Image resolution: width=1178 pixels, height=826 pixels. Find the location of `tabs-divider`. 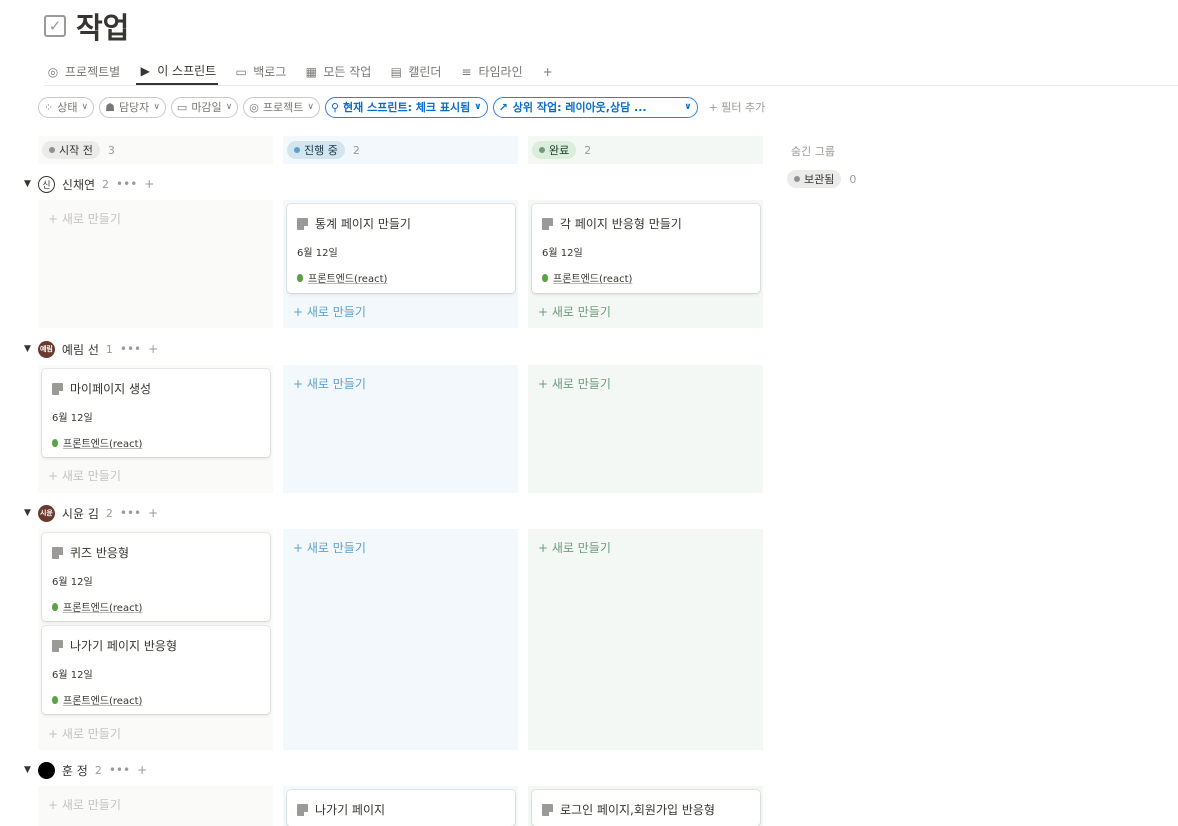

tabs-divider is located at coordinates (611, 85).